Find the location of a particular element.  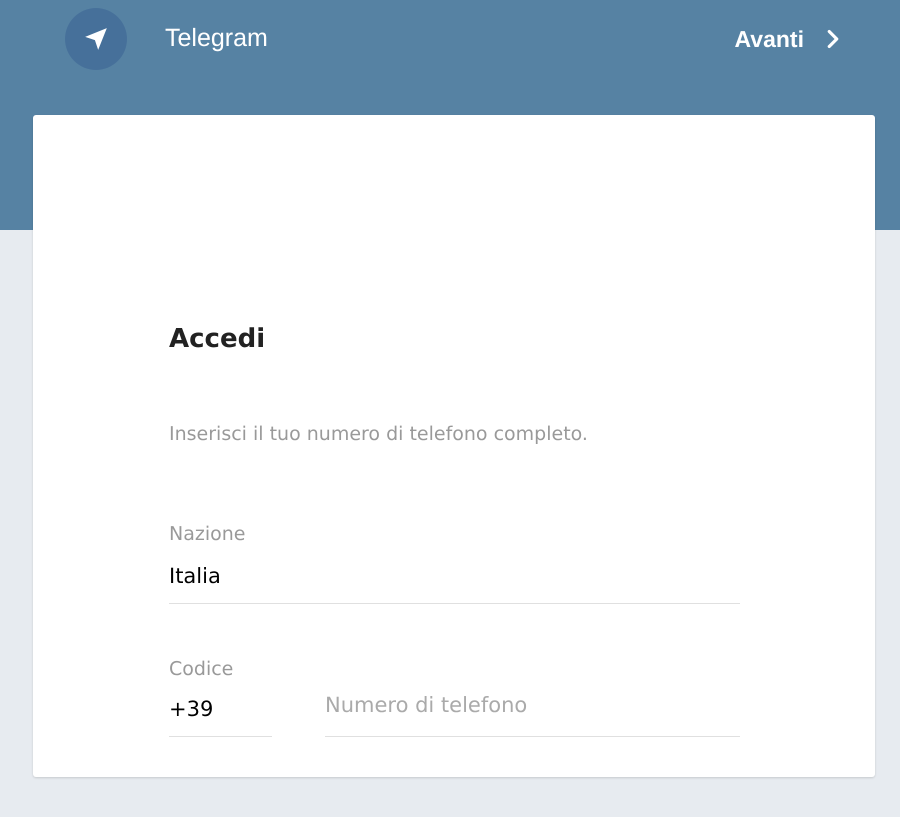

login-title: Accedi is located at coordinates (217, 339).